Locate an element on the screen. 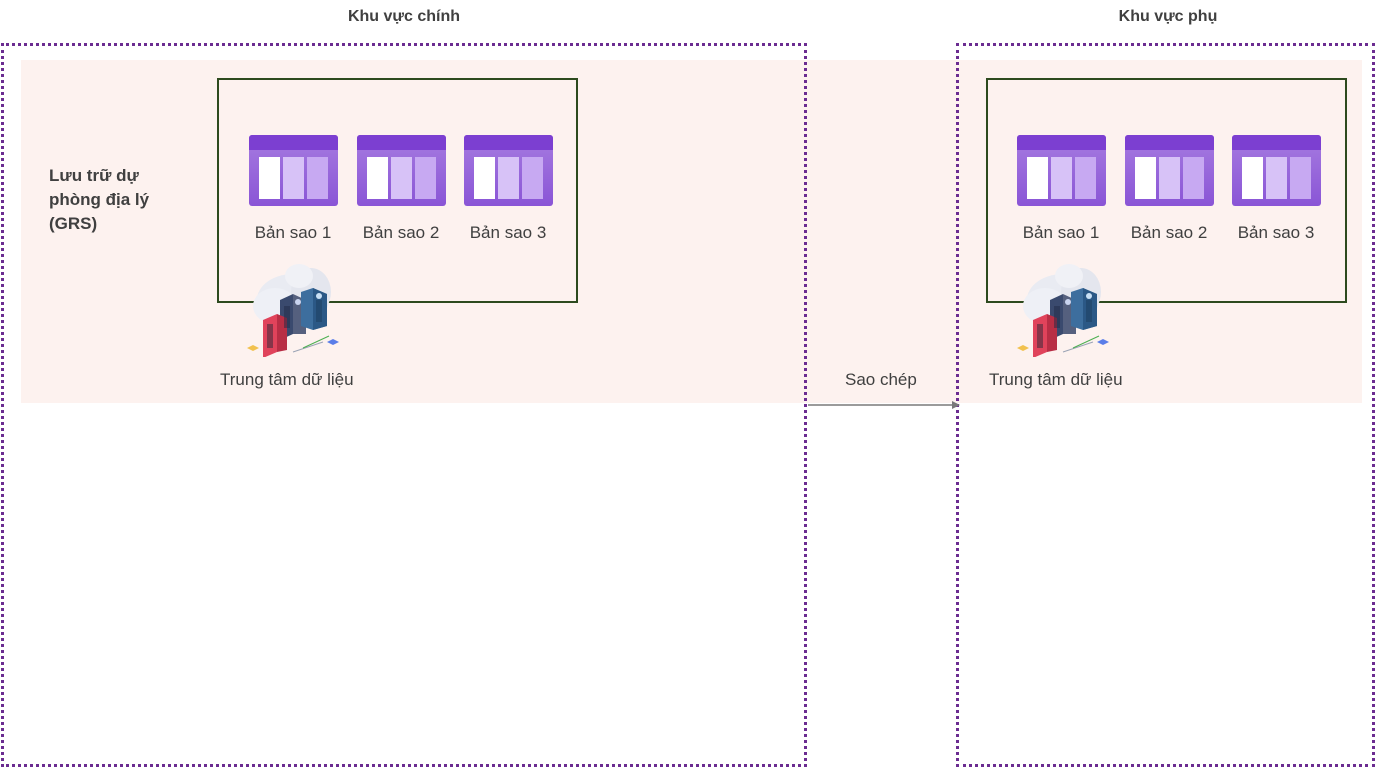  secondary-replica-2: Bản sao 2 is located at coordinates (1169, 189).